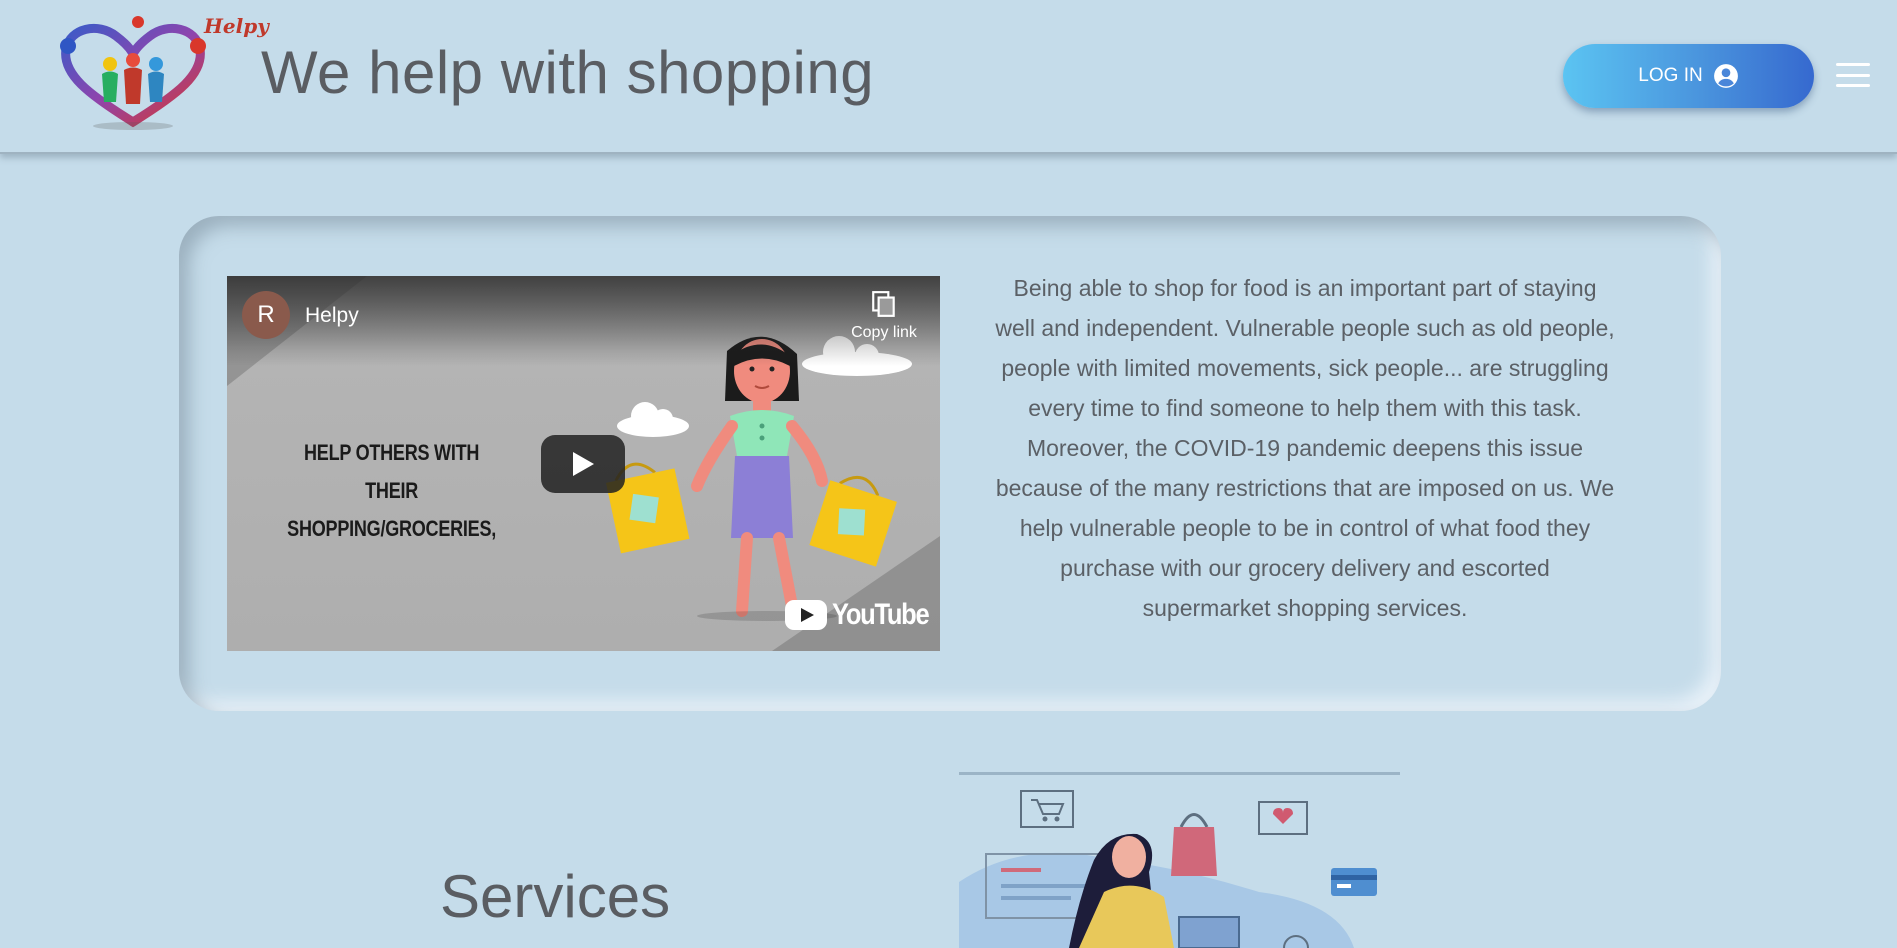 The height and width of the screenshot is (948, 1897). Describe the element at coordinates (332, 316) in the screenshot. I see `video-title: Helpy` at that location.